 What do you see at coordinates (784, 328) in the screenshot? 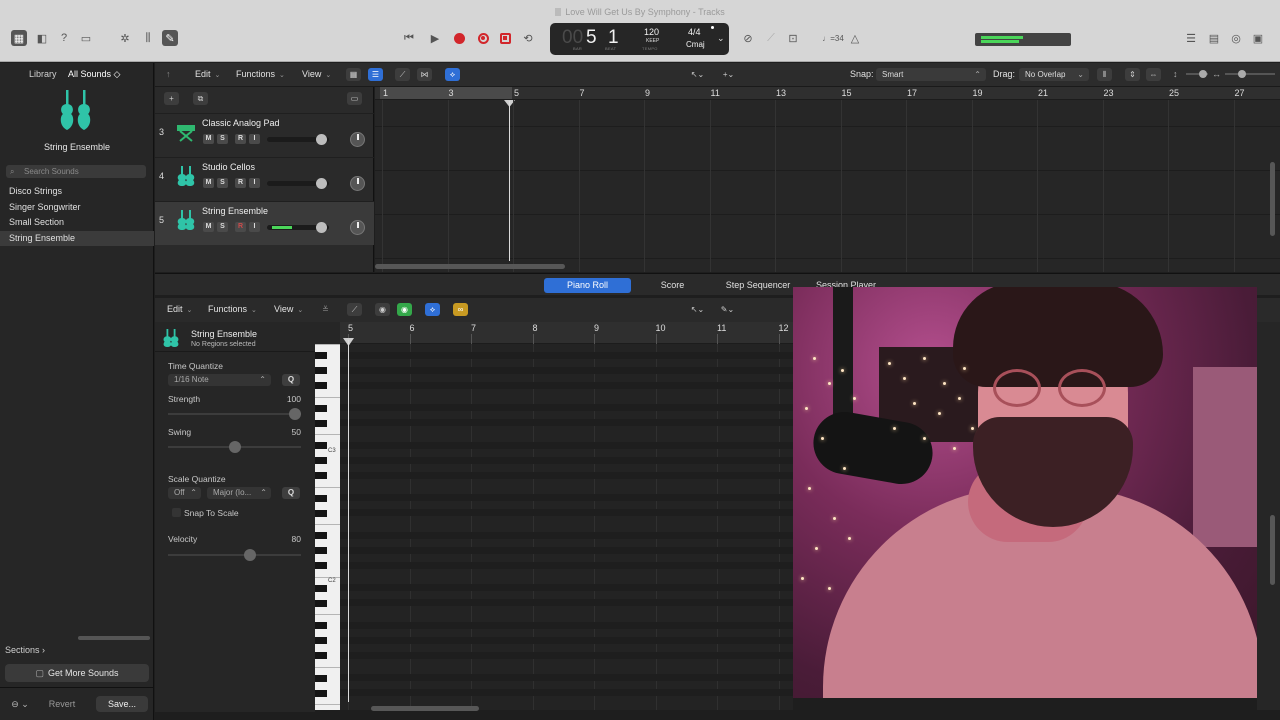
I see `piano-ruler-bar-12: 12` at bounding box center [784, 328].